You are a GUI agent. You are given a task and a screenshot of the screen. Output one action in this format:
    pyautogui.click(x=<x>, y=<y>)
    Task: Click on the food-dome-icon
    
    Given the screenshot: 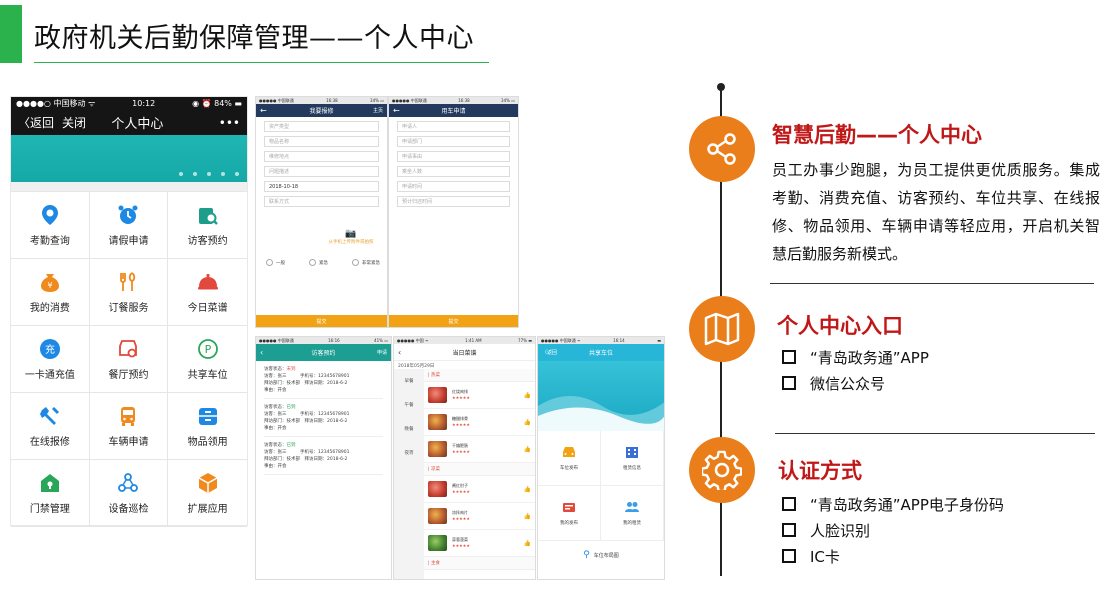 What is the action you would take?
    pyautogui.click(x=208, y=282)
    